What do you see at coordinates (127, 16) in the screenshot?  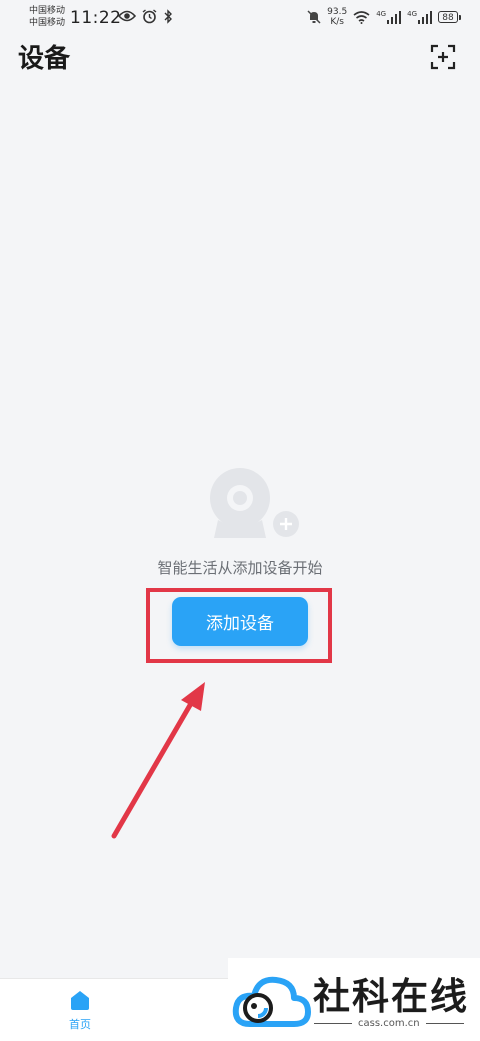 I see `eye-icon` at bounding box center [127, 16].